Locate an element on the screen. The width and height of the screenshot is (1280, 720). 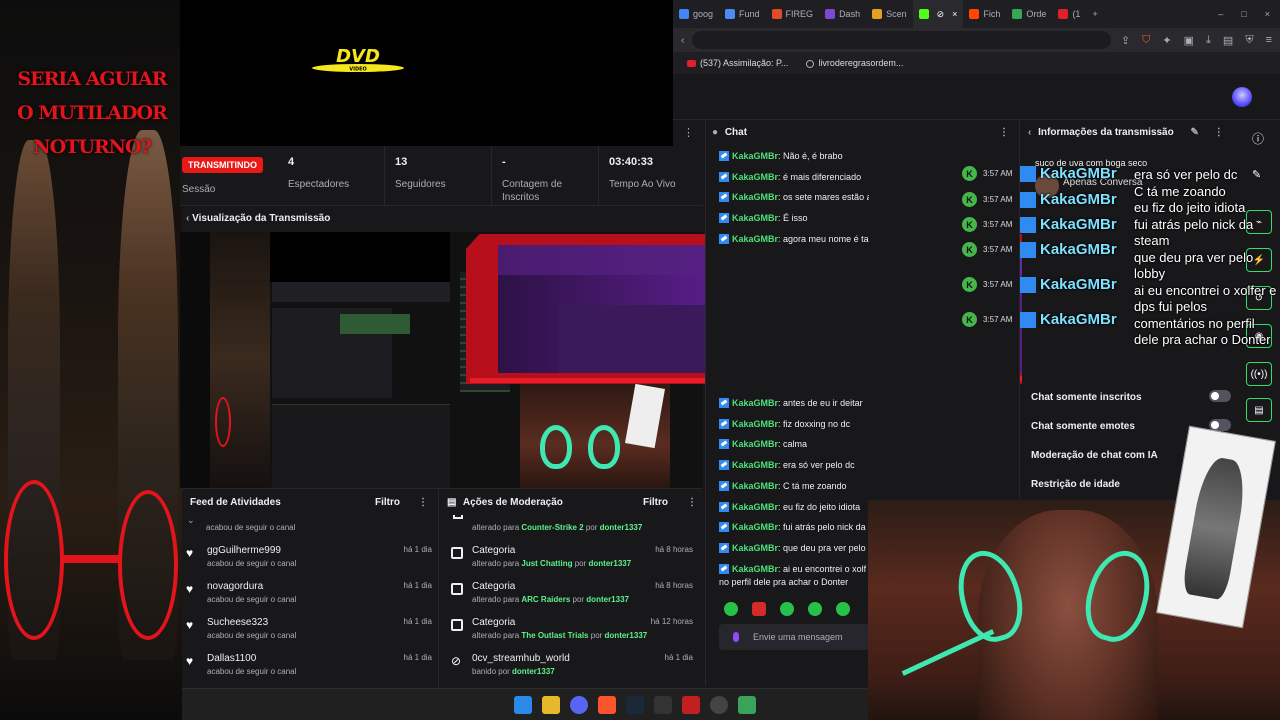
discord-icon is located at coordinates (579, 705).